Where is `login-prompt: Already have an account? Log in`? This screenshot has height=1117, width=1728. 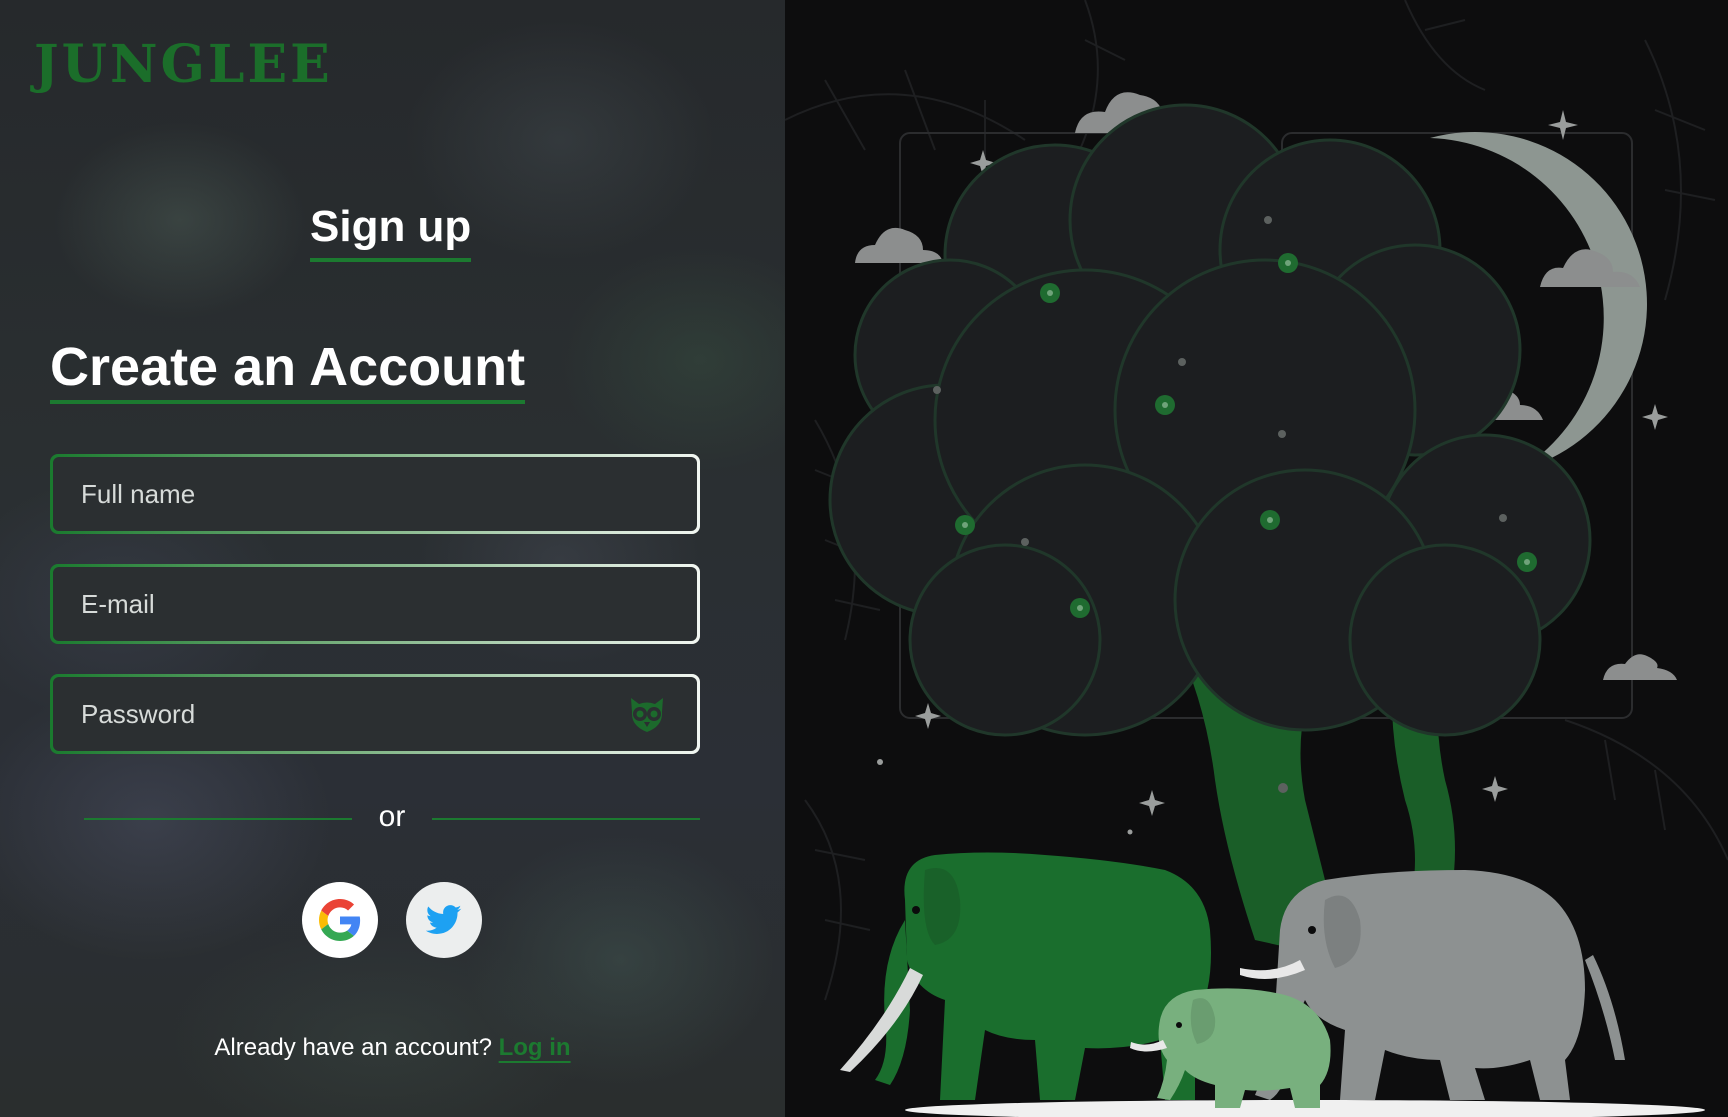 login-prompt: Already have an account? Log in is located at coordinates (392, 1048).